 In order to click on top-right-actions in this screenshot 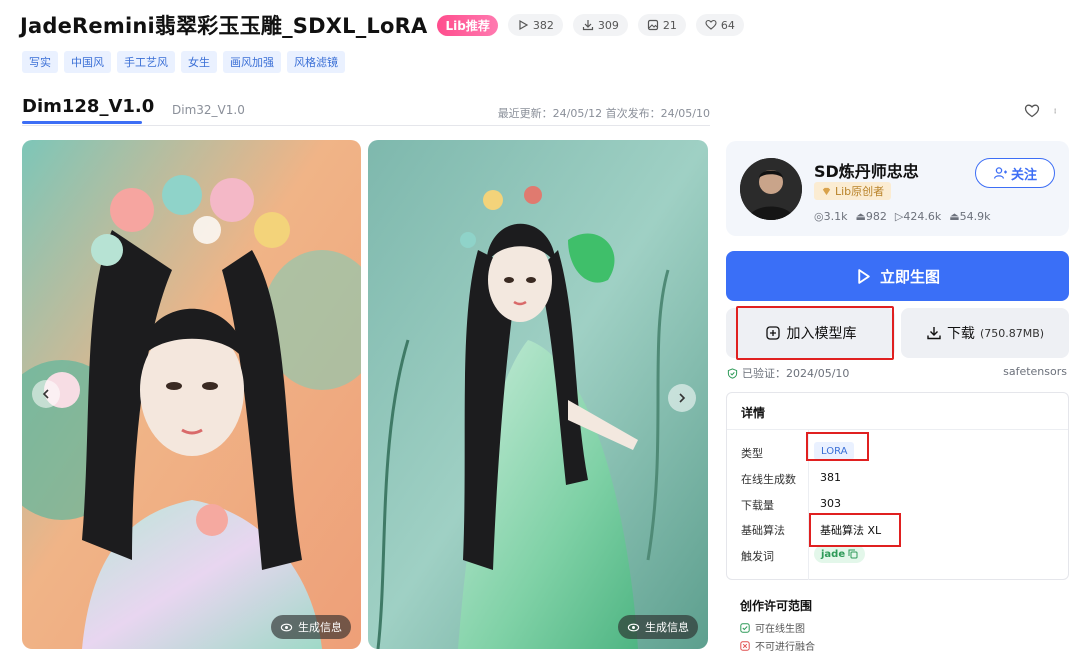, I will do `click(1042, 111)`.